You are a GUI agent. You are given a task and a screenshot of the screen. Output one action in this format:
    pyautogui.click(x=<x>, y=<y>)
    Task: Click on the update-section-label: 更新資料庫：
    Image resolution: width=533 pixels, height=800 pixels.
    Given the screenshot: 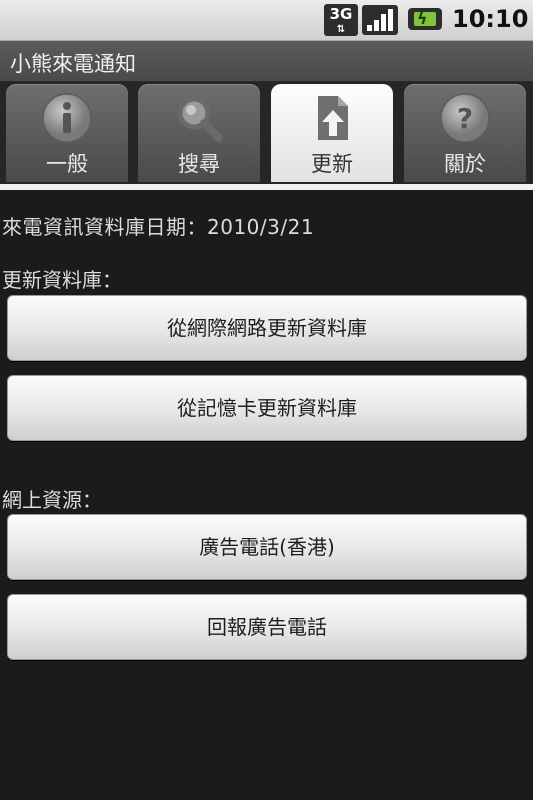 What is the action you would take?
    pyautogui.click(x=62, y=280)
    